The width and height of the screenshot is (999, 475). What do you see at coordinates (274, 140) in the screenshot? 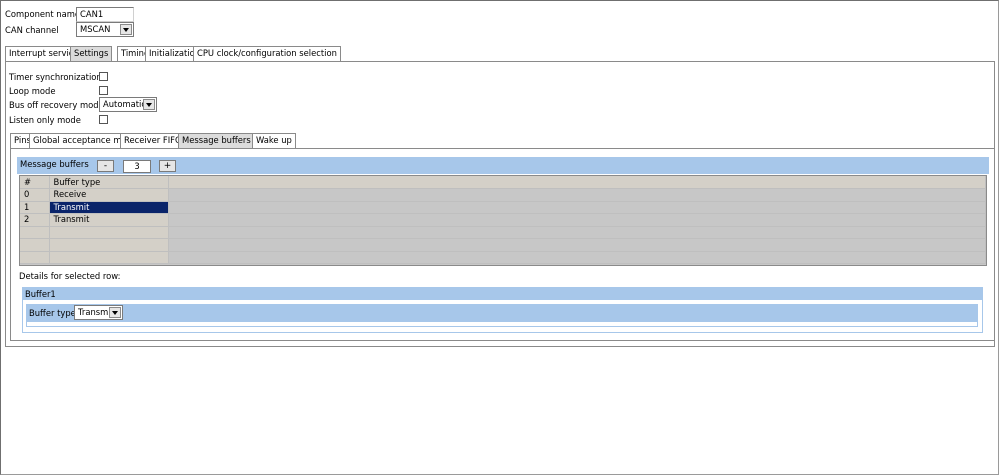
I see `tab-wake-up: Wake up` at bounding box center [274, 140].